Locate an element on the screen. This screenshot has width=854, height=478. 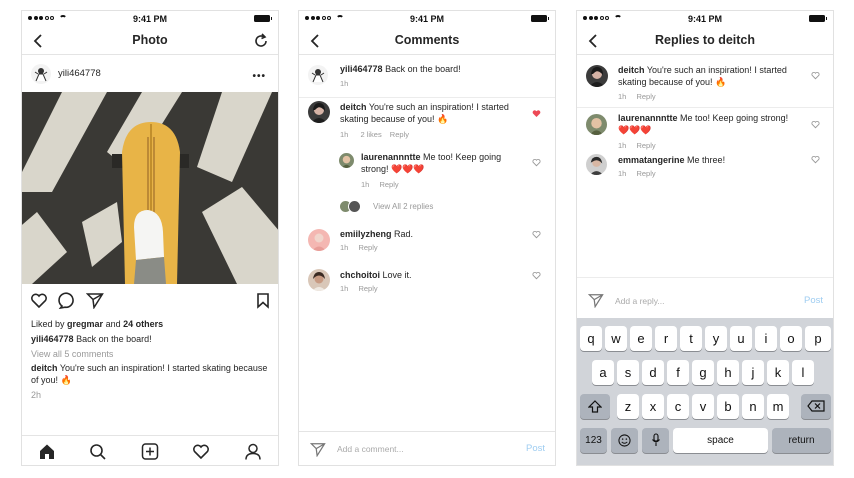
liked-prefix: Liked by is located at coordinates (48, 324).